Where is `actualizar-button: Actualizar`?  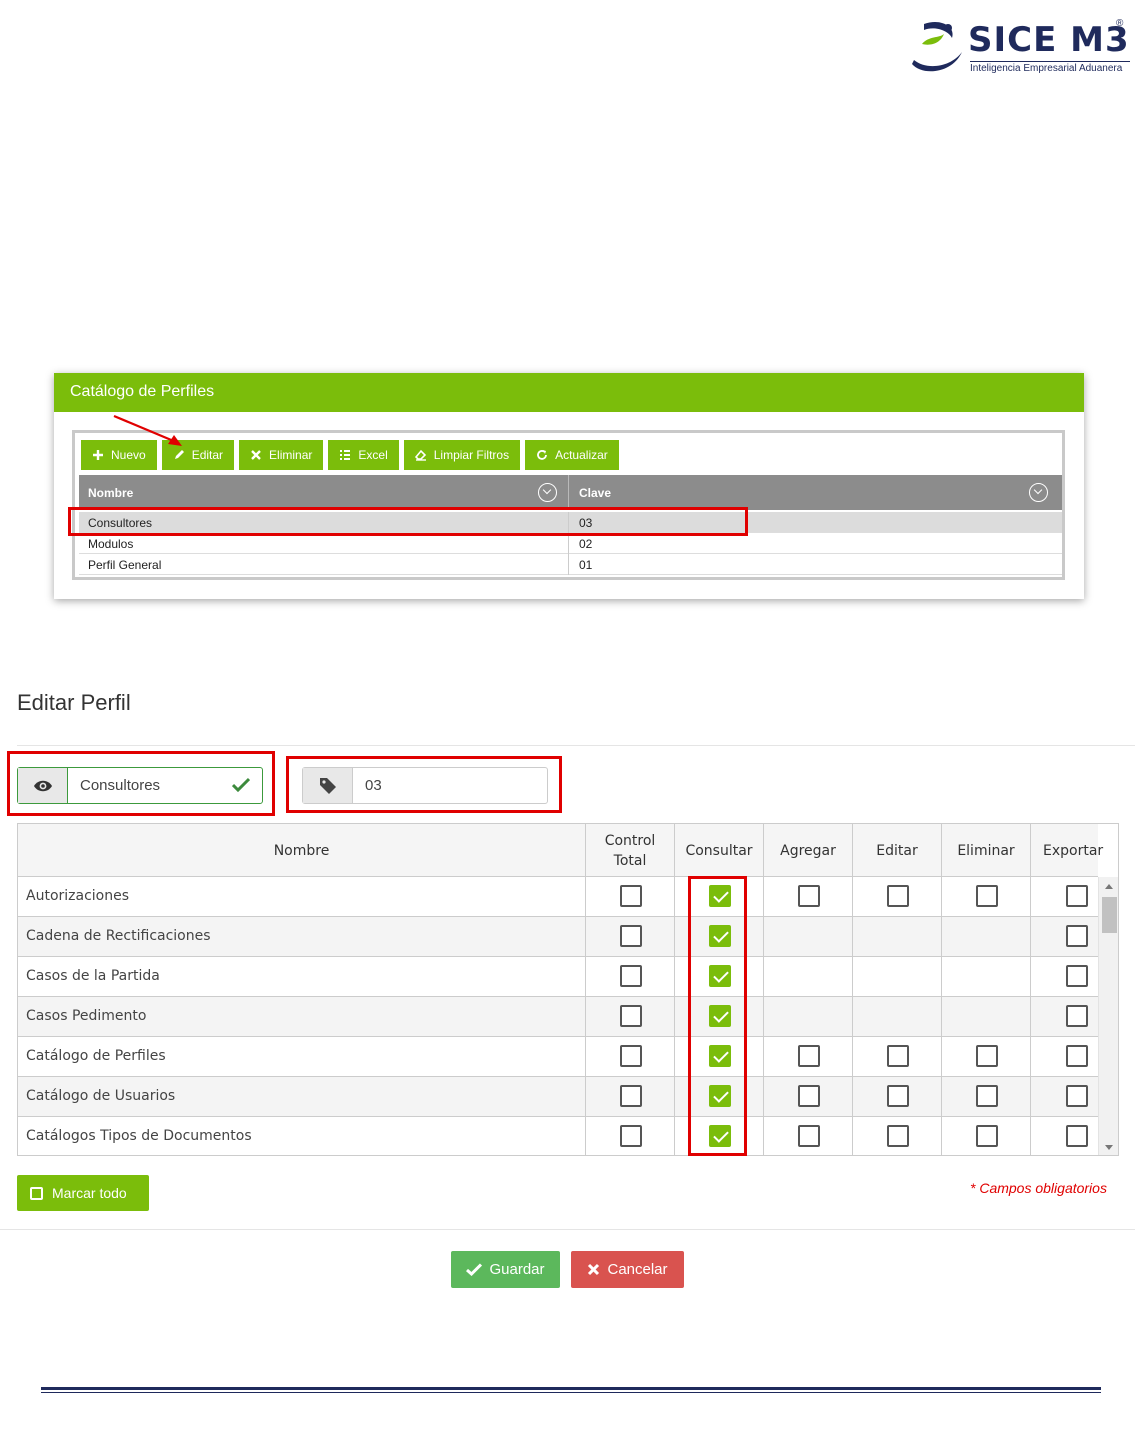 actualizar-button: Actualizar is located at coordinates (572, 455).